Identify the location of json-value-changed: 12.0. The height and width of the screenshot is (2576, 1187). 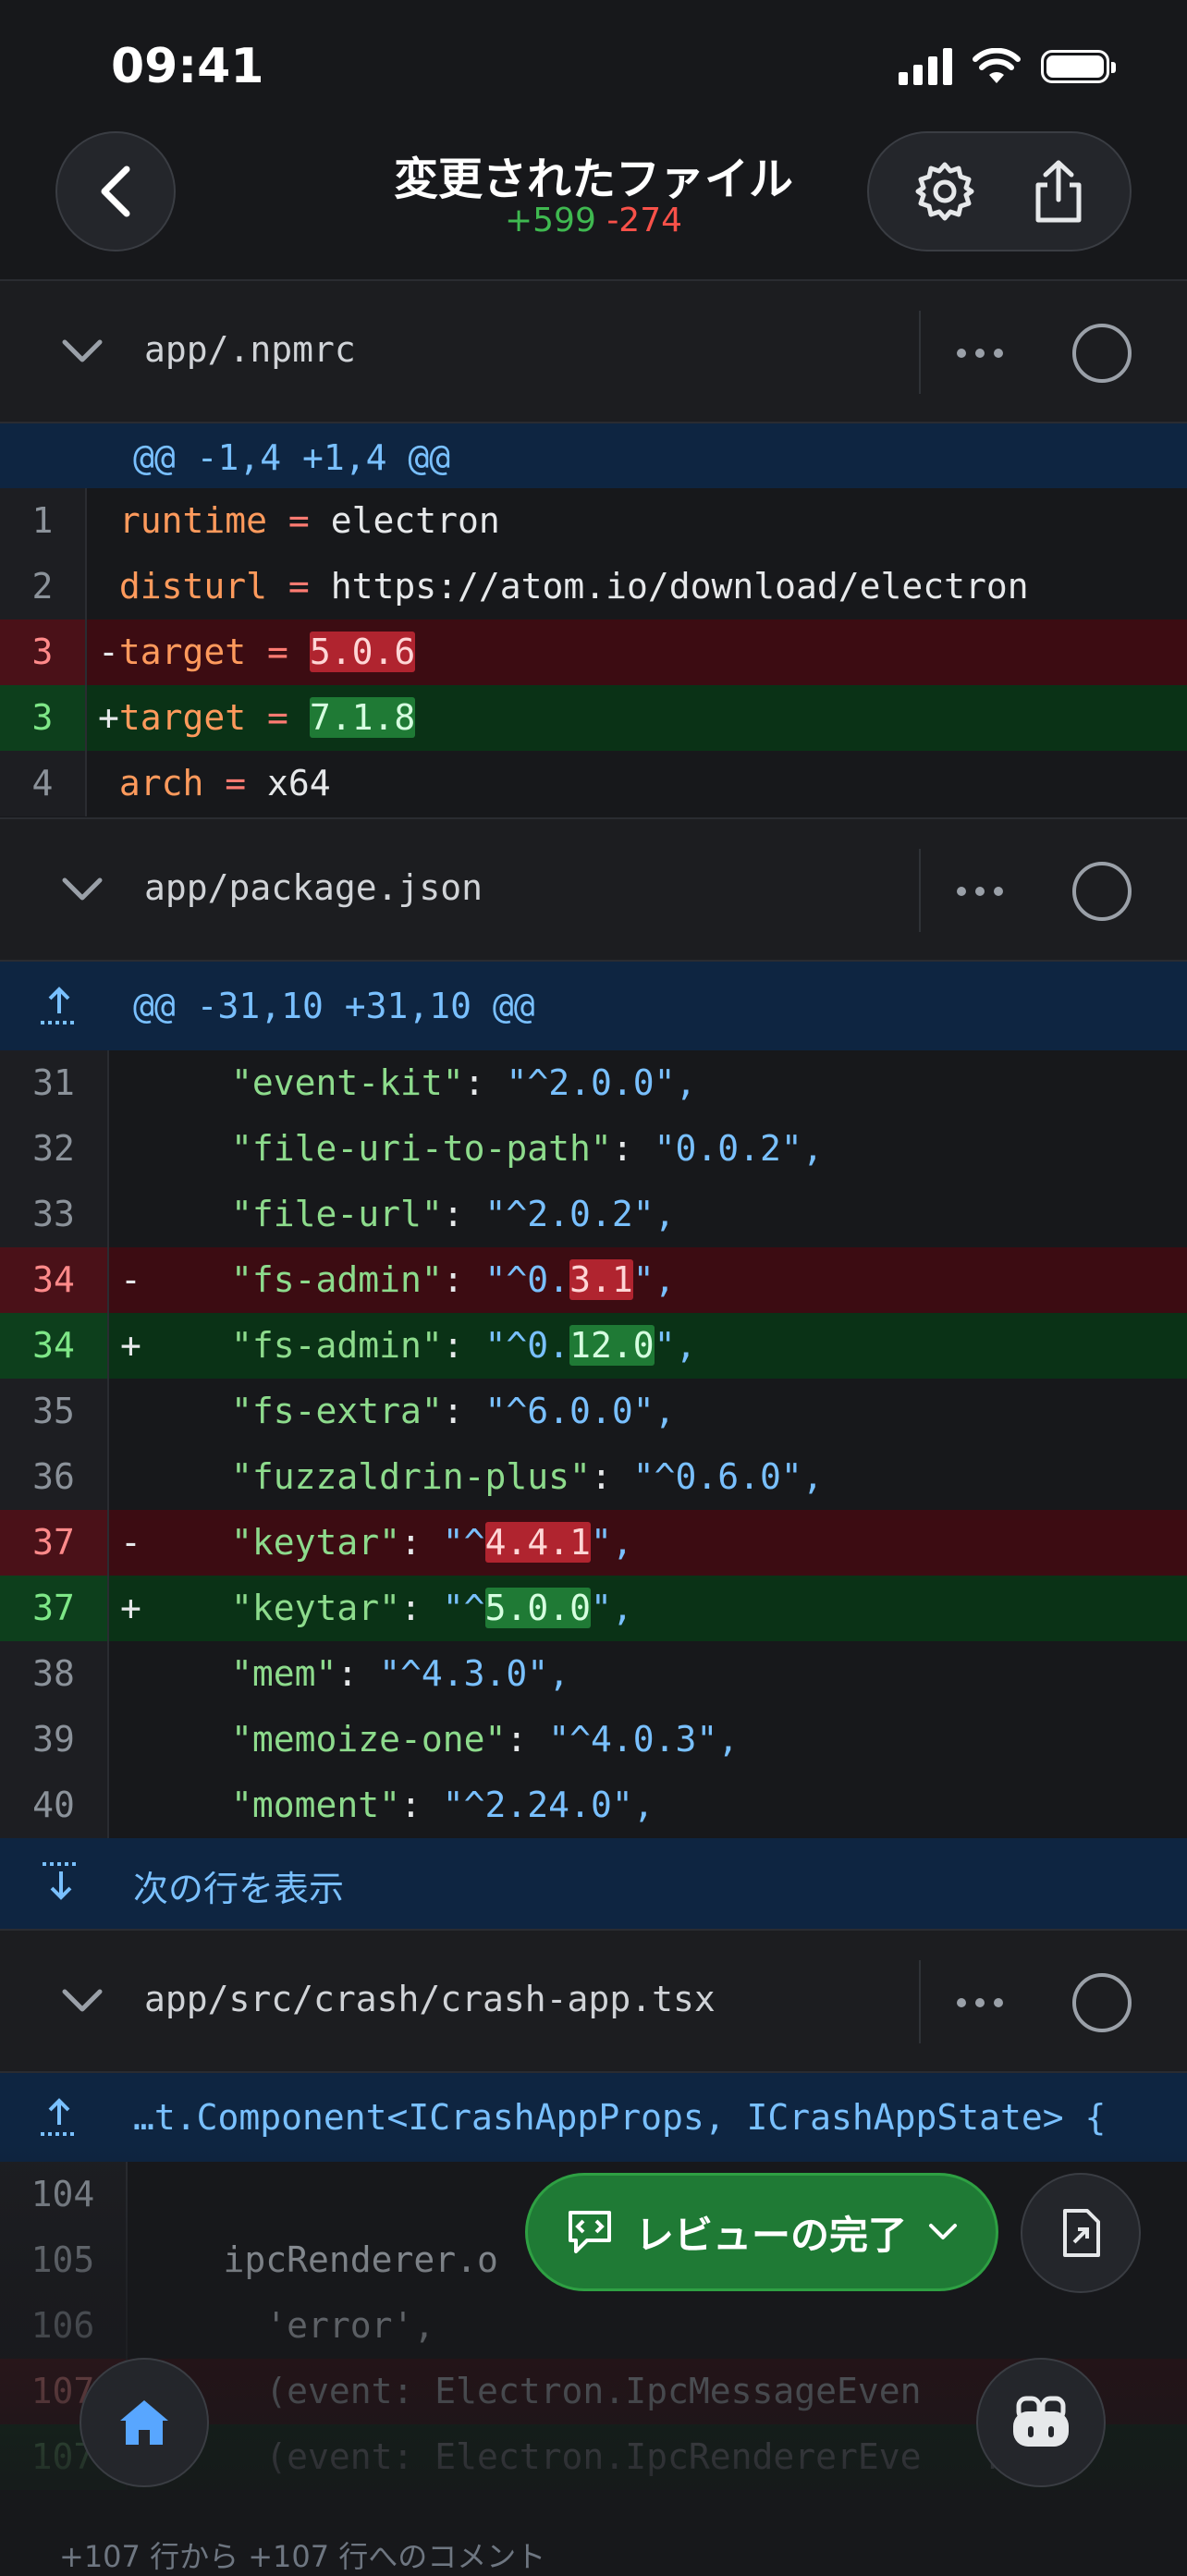
(612, 1345).